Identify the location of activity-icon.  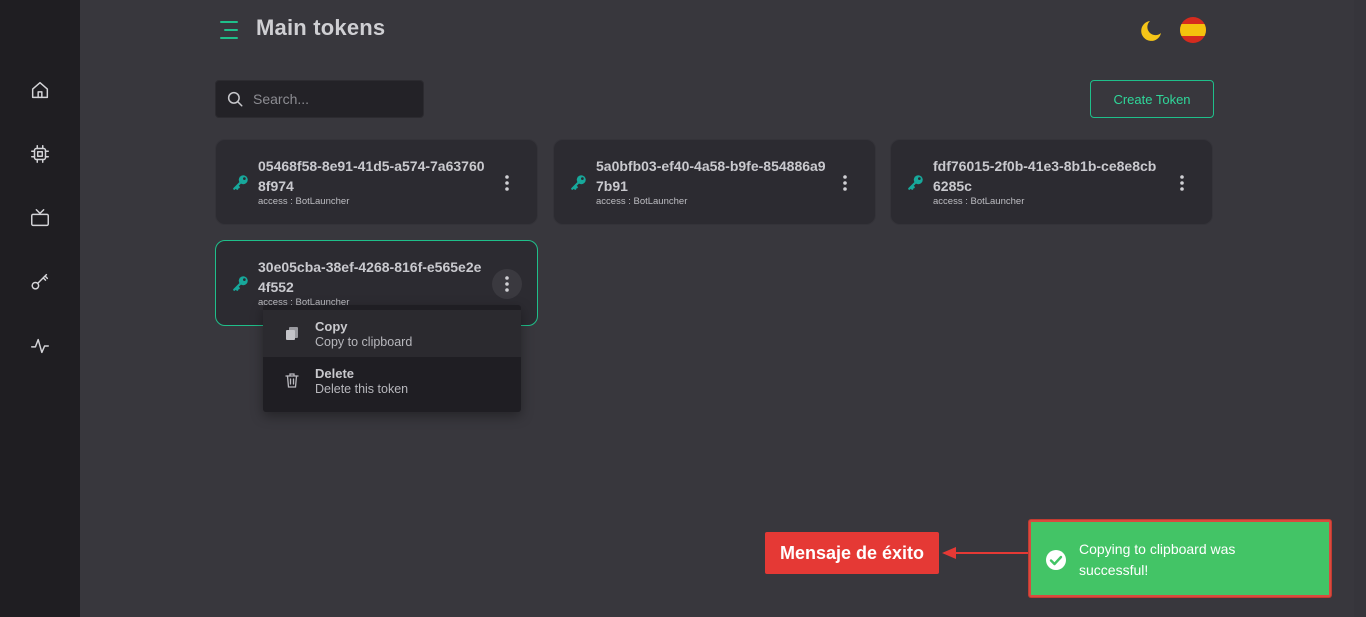
(40, 346).